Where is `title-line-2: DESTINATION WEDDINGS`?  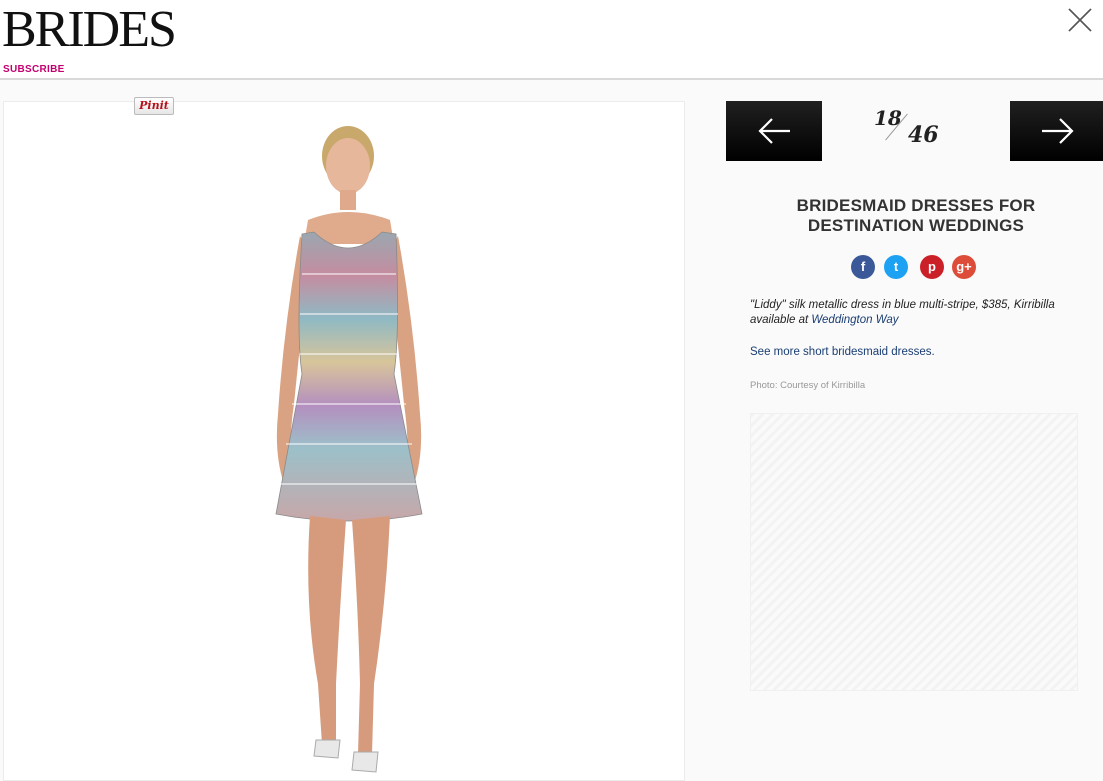 title-line-2: DESTINATION WEDDINGS is located at coordinates (916, 225).